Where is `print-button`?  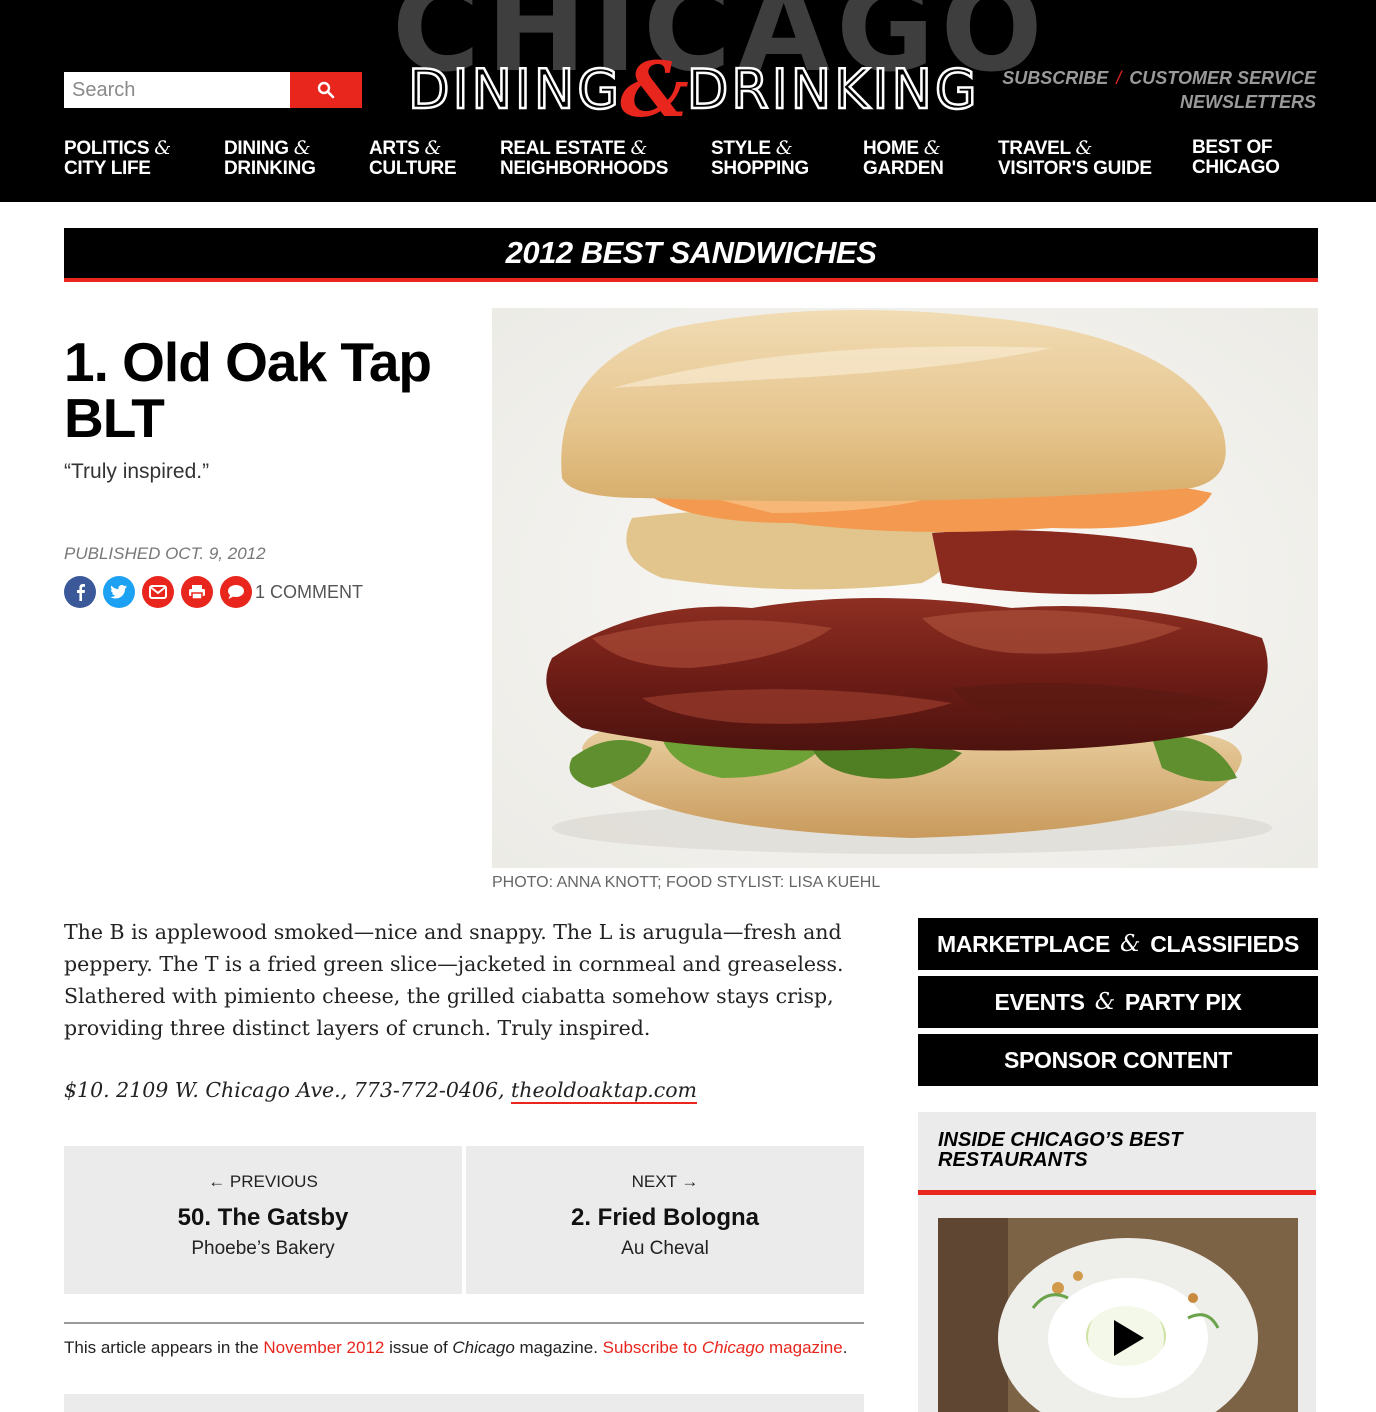 print-button is located at coordinates (197, 592).